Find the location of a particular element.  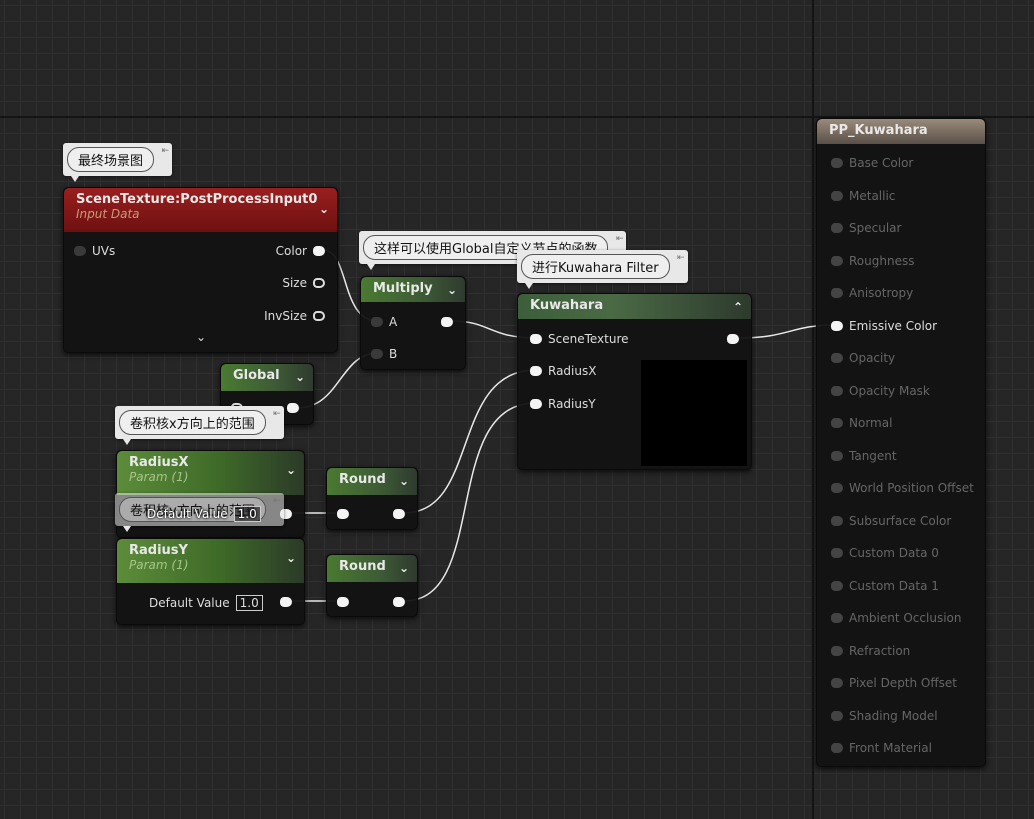

material-pin: Shading Model is located at coordinates (884, 716).